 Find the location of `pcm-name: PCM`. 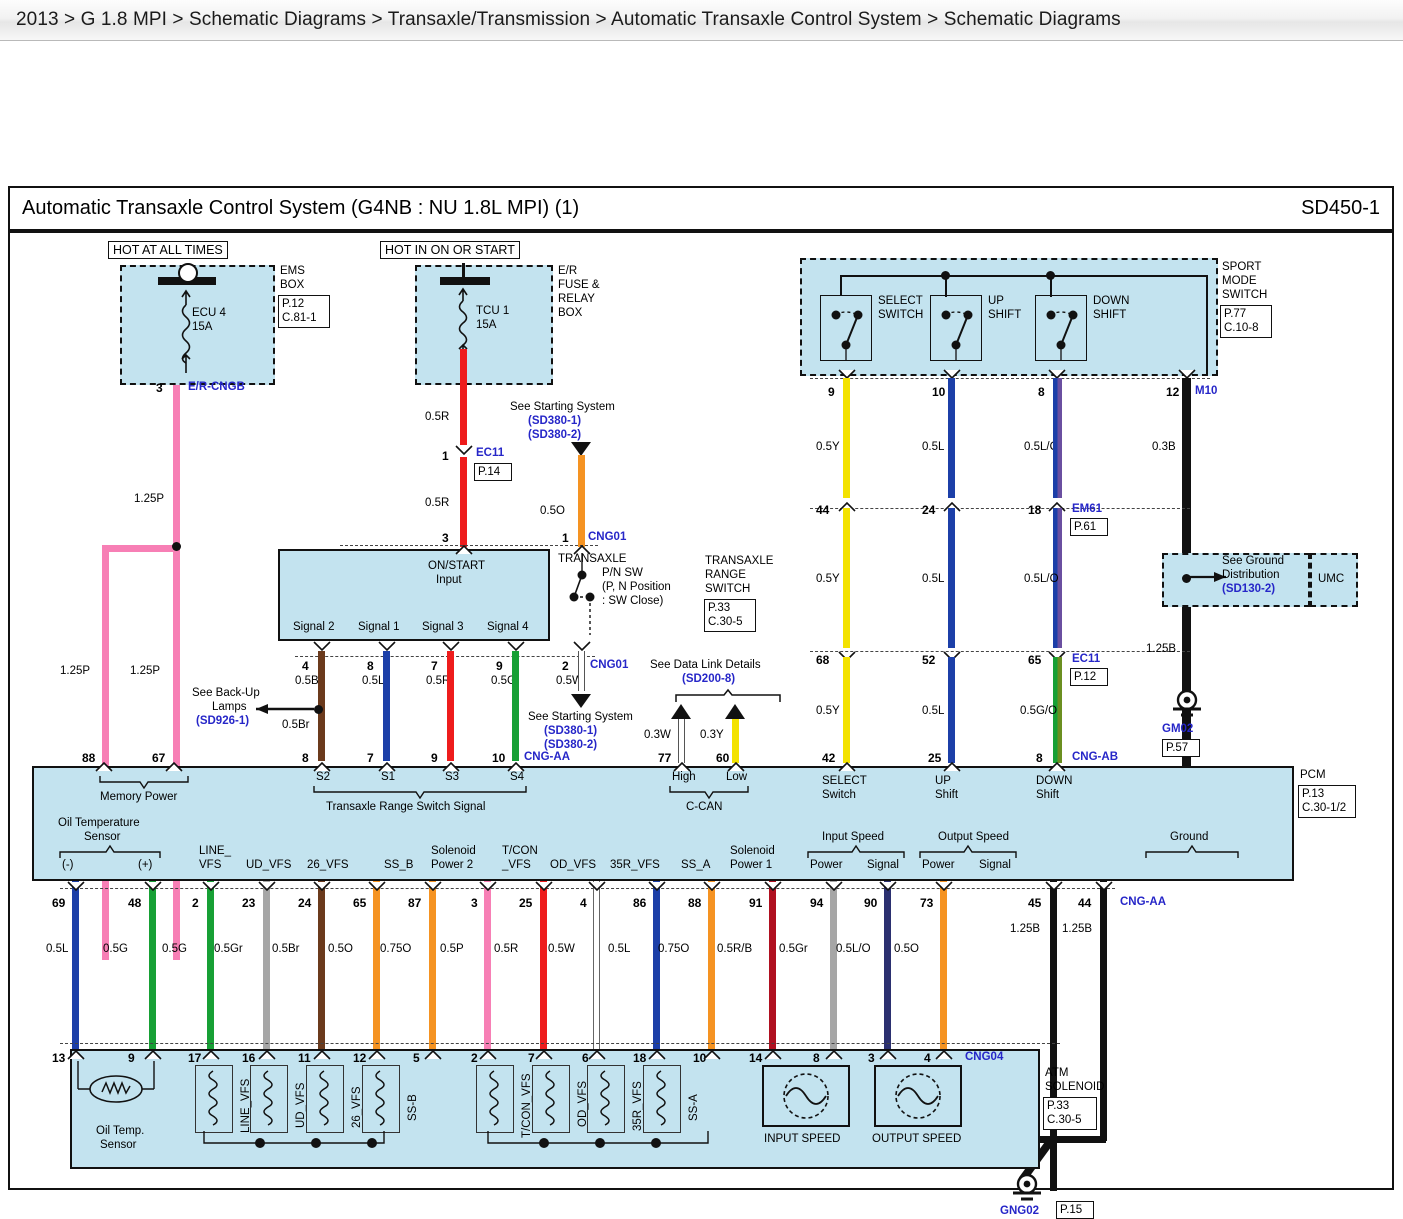

pcm-name: PCM is located at coordinates (1313, 775).